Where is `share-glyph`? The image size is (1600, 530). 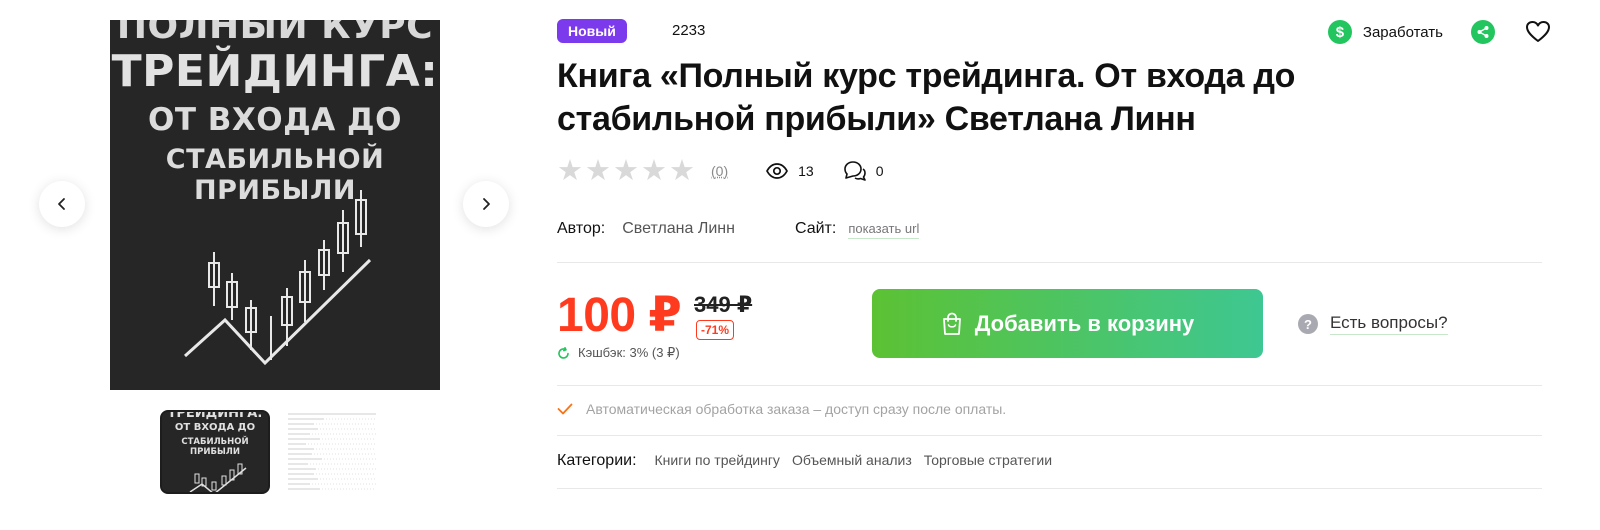 share-glyph is located at coordinates (1483, 32).